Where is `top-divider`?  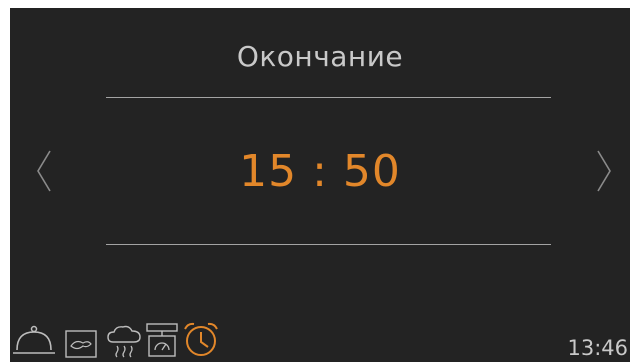 top-divider is located at coordinates (328, 97).